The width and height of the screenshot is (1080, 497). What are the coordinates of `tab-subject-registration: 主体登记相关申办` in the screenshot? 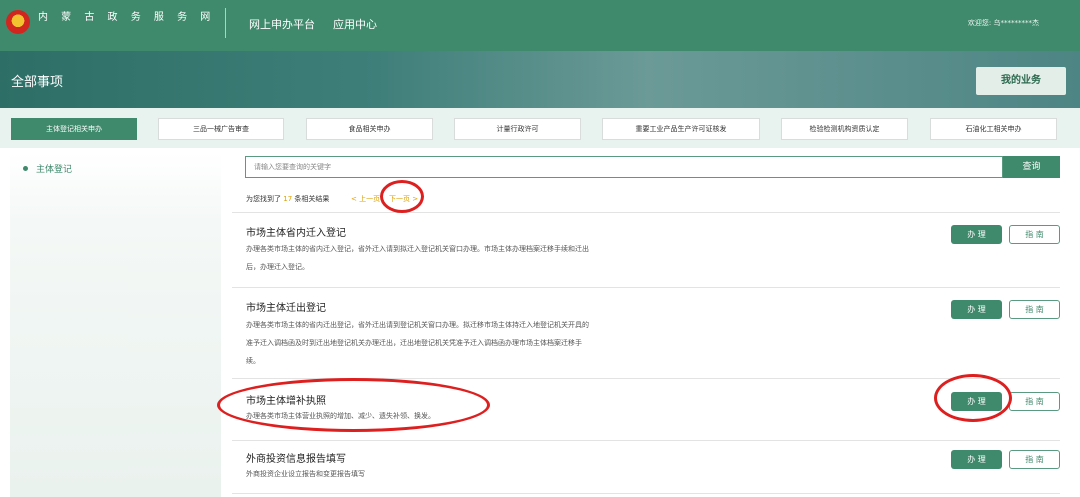 It's located at (74, 129).